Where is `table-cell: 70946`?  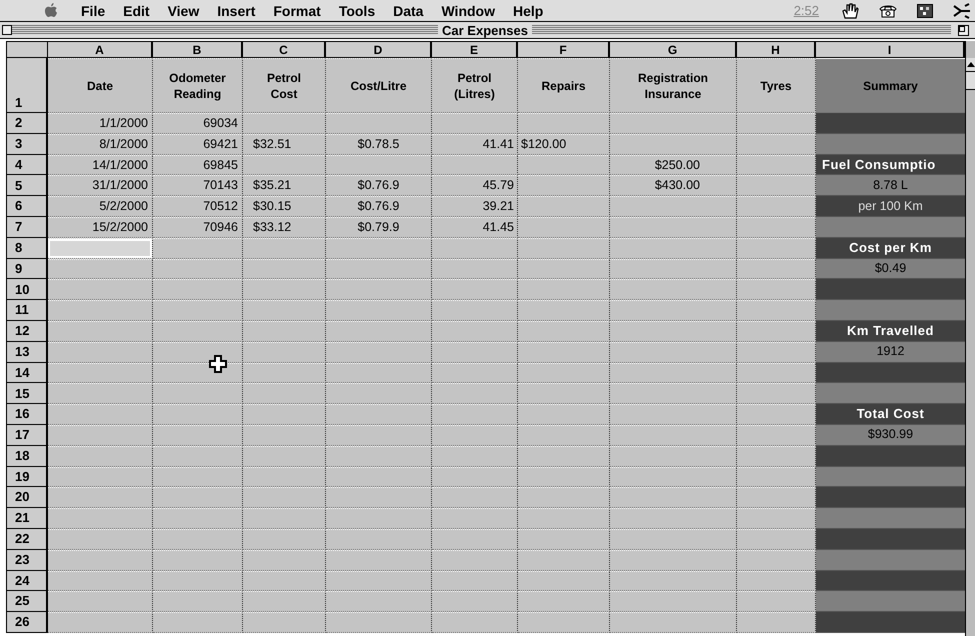
table-cell: 70946 is located at coordinates (198, 227).